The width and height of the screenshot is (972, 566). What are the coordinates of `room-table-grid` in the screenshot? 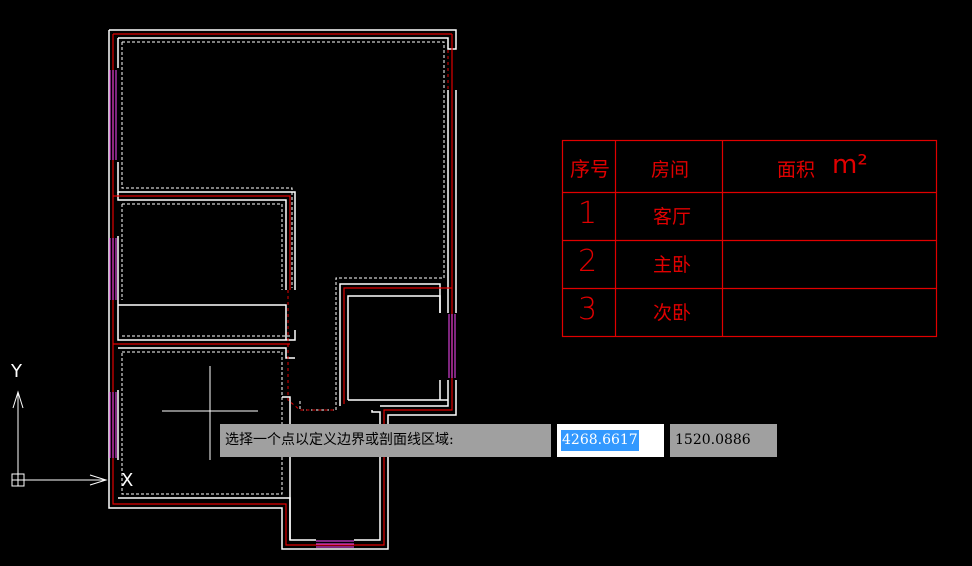 It's located at (749, 238).